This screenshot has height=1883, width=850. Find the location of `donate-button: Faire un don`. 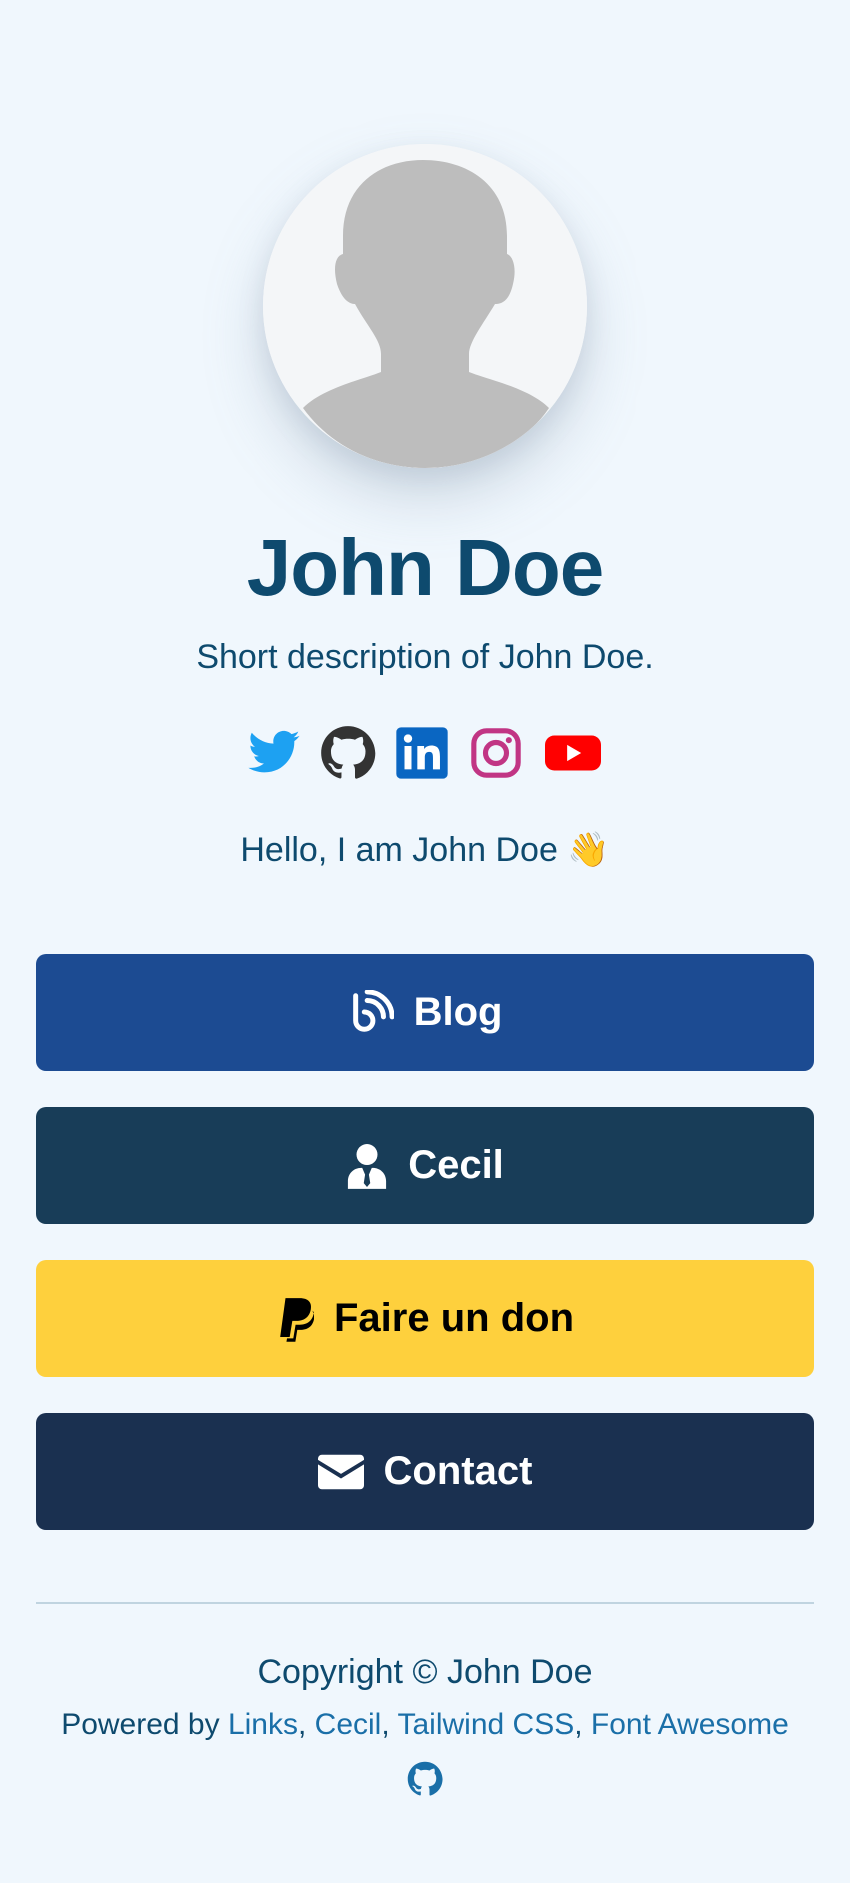

donate-button: Faire un don is located at coordinates (425, 1318).